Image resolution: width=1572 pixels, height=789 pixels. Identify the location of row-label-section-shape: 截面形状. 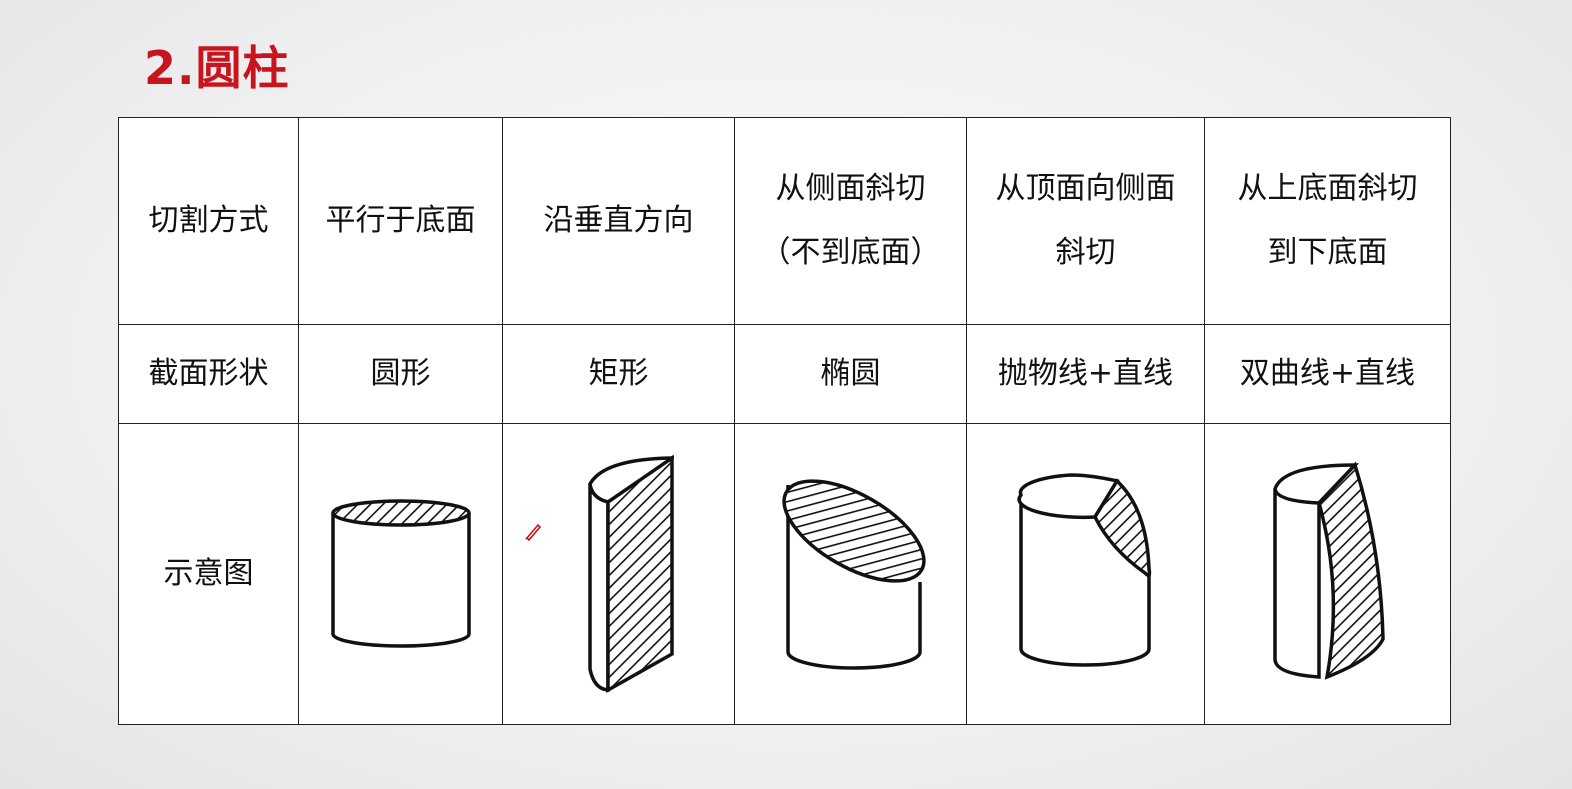
(208, 374).